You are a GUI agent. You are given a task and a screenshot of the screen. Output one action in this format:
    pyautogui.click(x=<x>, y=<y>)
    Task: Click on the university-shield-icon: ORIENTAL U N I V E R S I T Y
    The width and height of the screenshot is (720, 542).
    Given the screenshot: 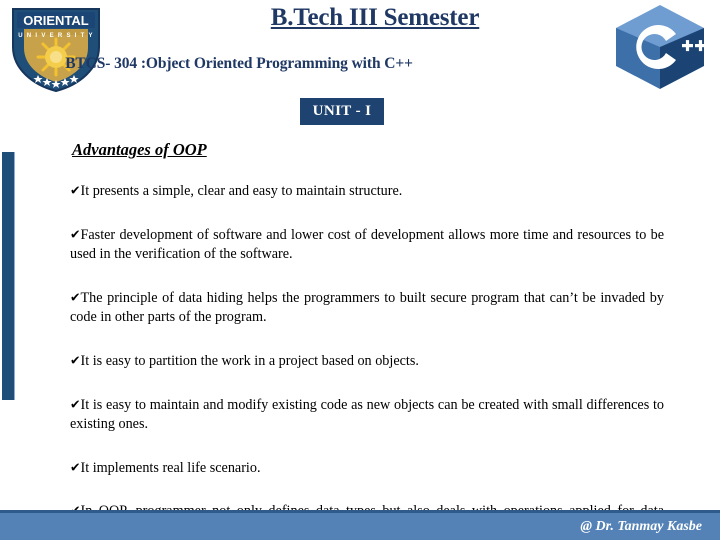 What is the action you would take?
    pyautogui.click(x=56, y=50)
    